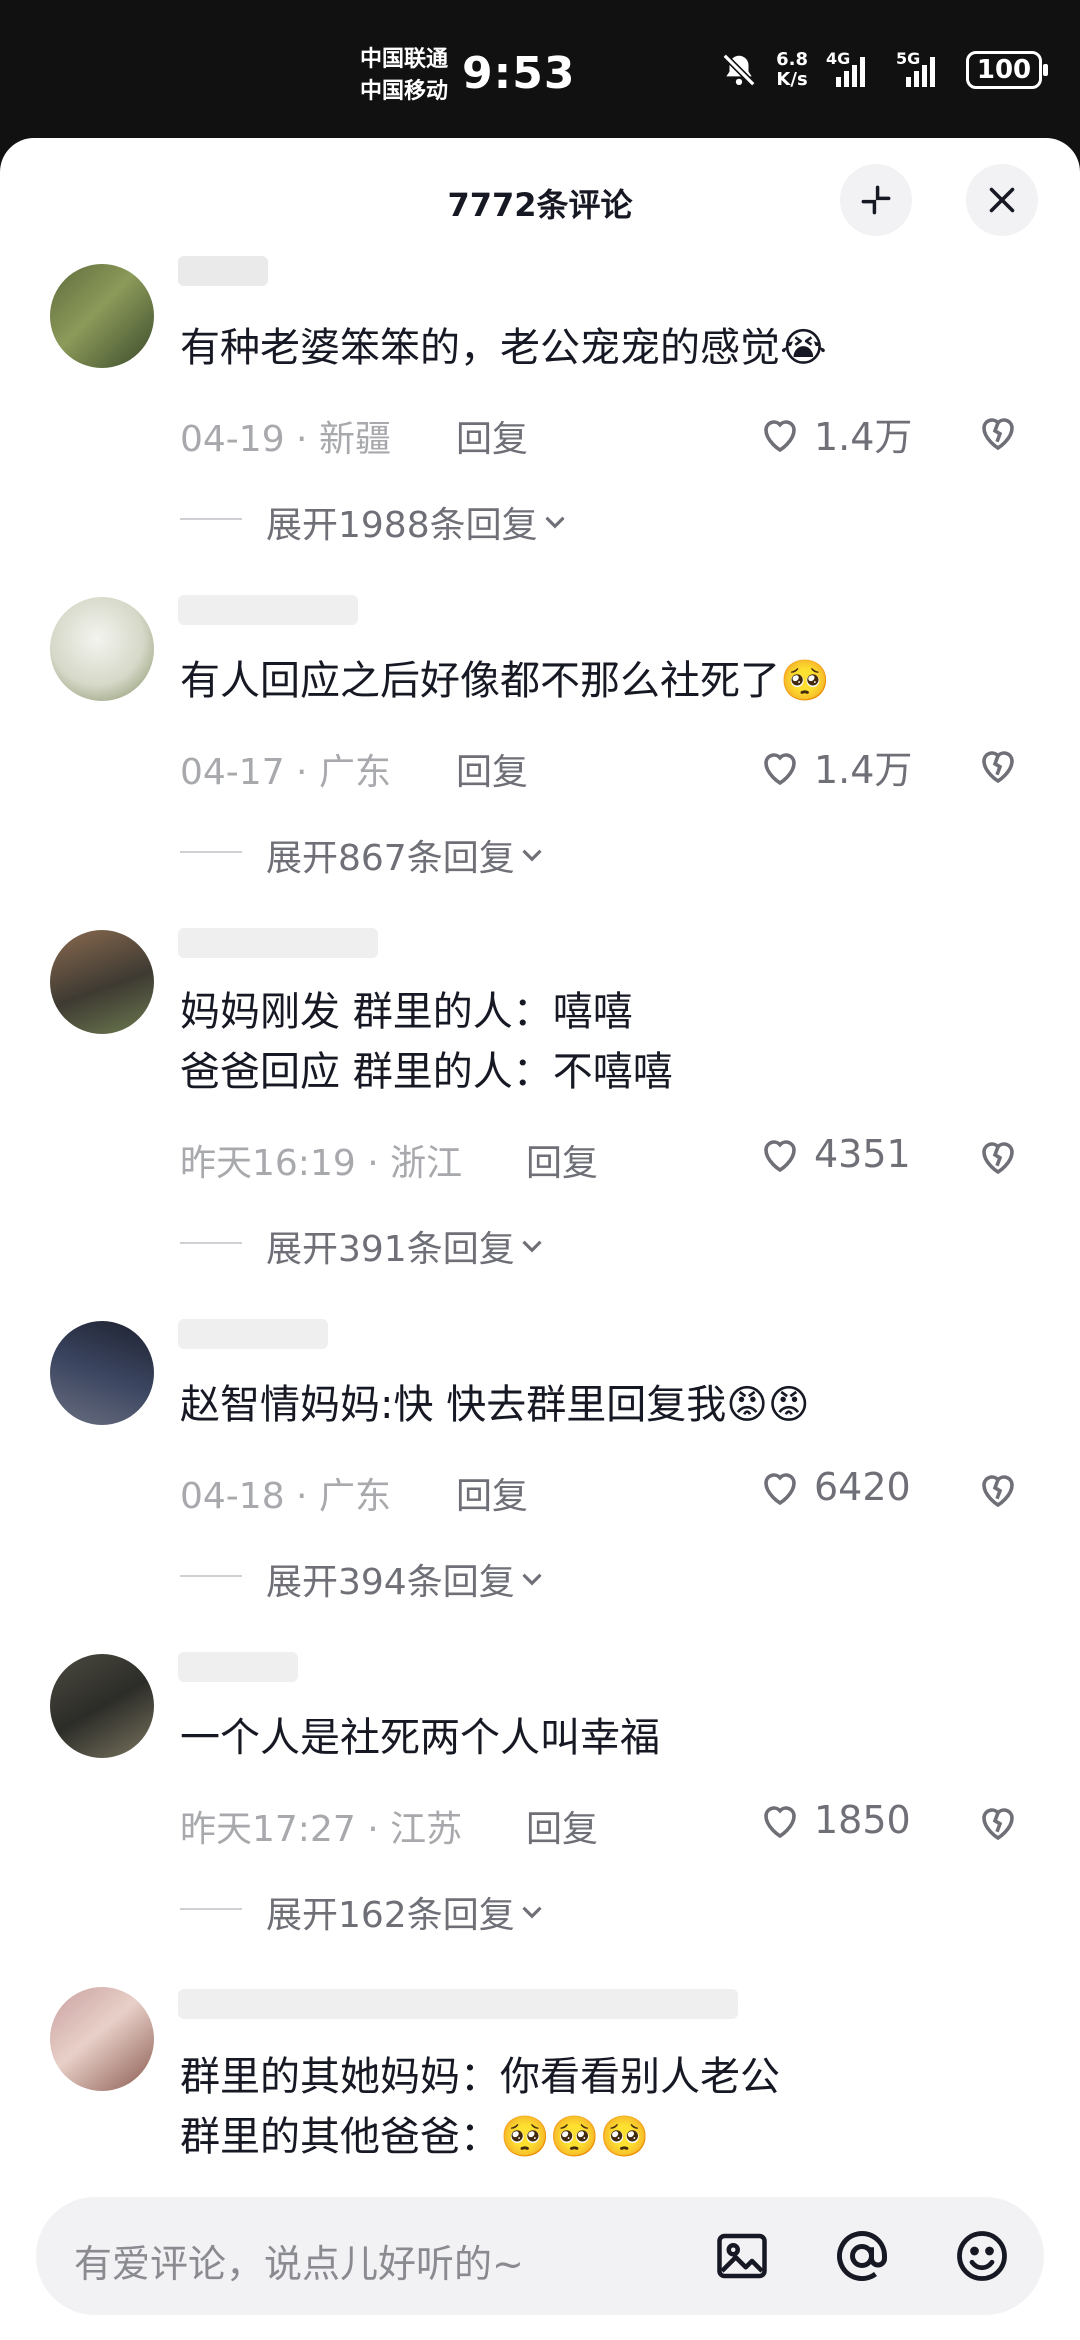 The height and width of the screenshot is (2340, 1080). Describe the element at coordinates (540, 205) in the screenshot. I see `comments-count-title: 7772条评论` at that location.